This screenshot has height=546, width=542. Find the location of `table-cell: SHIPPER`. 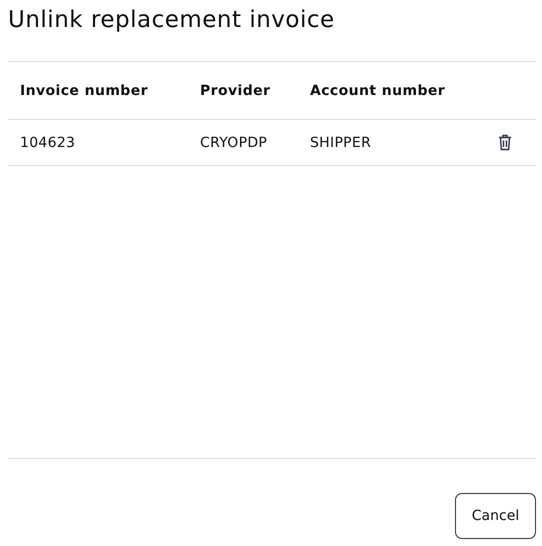

table-cell: SHIPPER is located at coordinates (341, 142).